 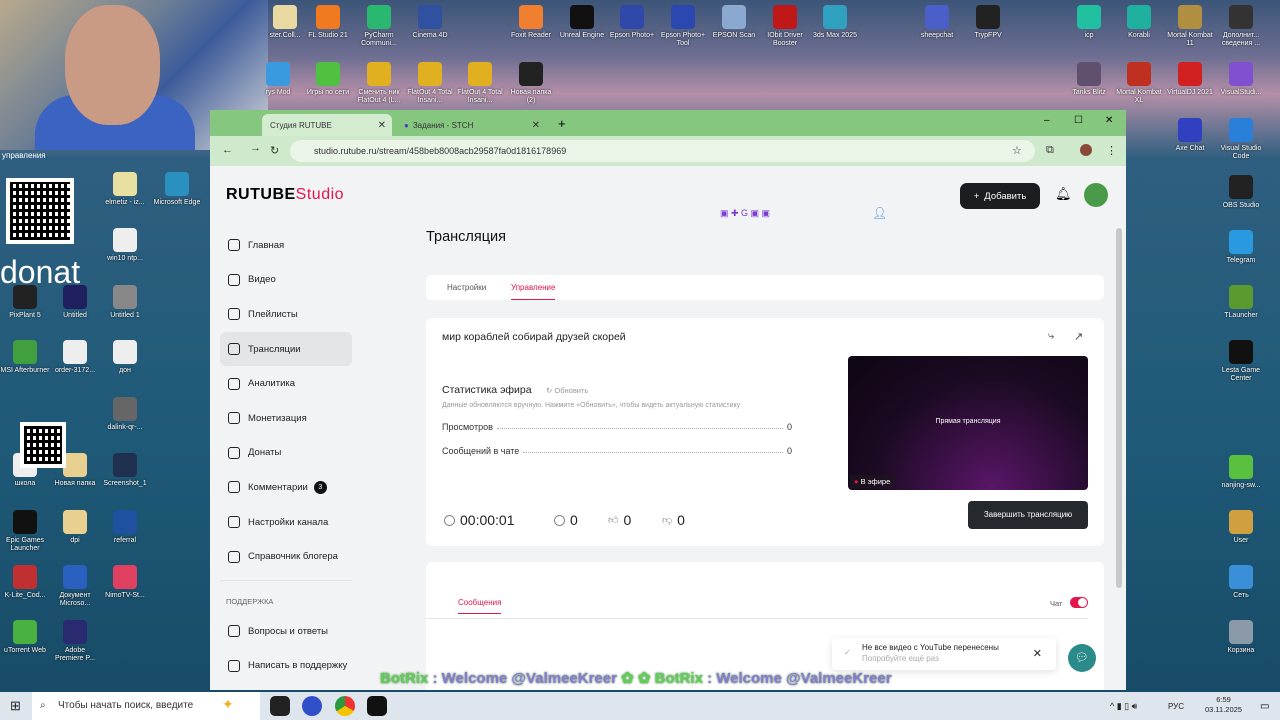 What do you see at coordinates (286, 666) in the screenshot?
I see `support-item-1: Написать в поддержку` at bounding box center [286, 666].